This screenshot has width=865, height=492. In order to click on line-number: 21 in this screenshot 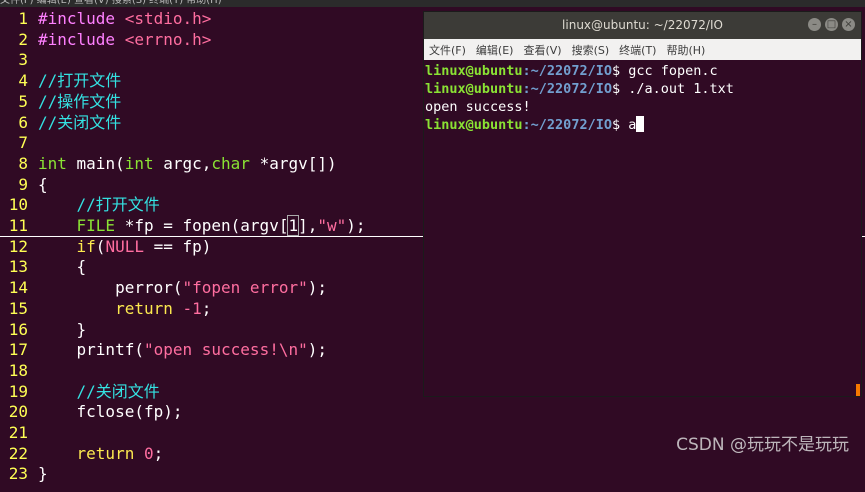, I will do `click(18, 432)`.